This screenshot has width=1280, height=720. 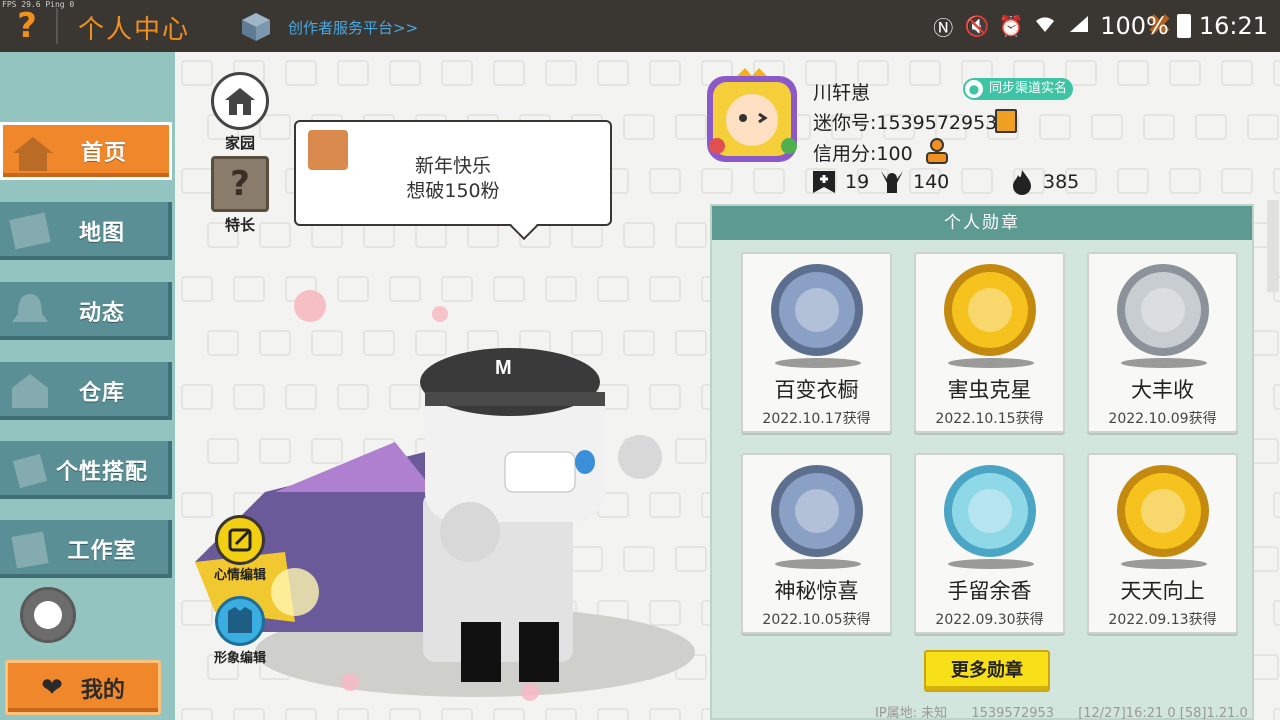 I want to click on question-block-icon: ?, so click(x=240, y=184).